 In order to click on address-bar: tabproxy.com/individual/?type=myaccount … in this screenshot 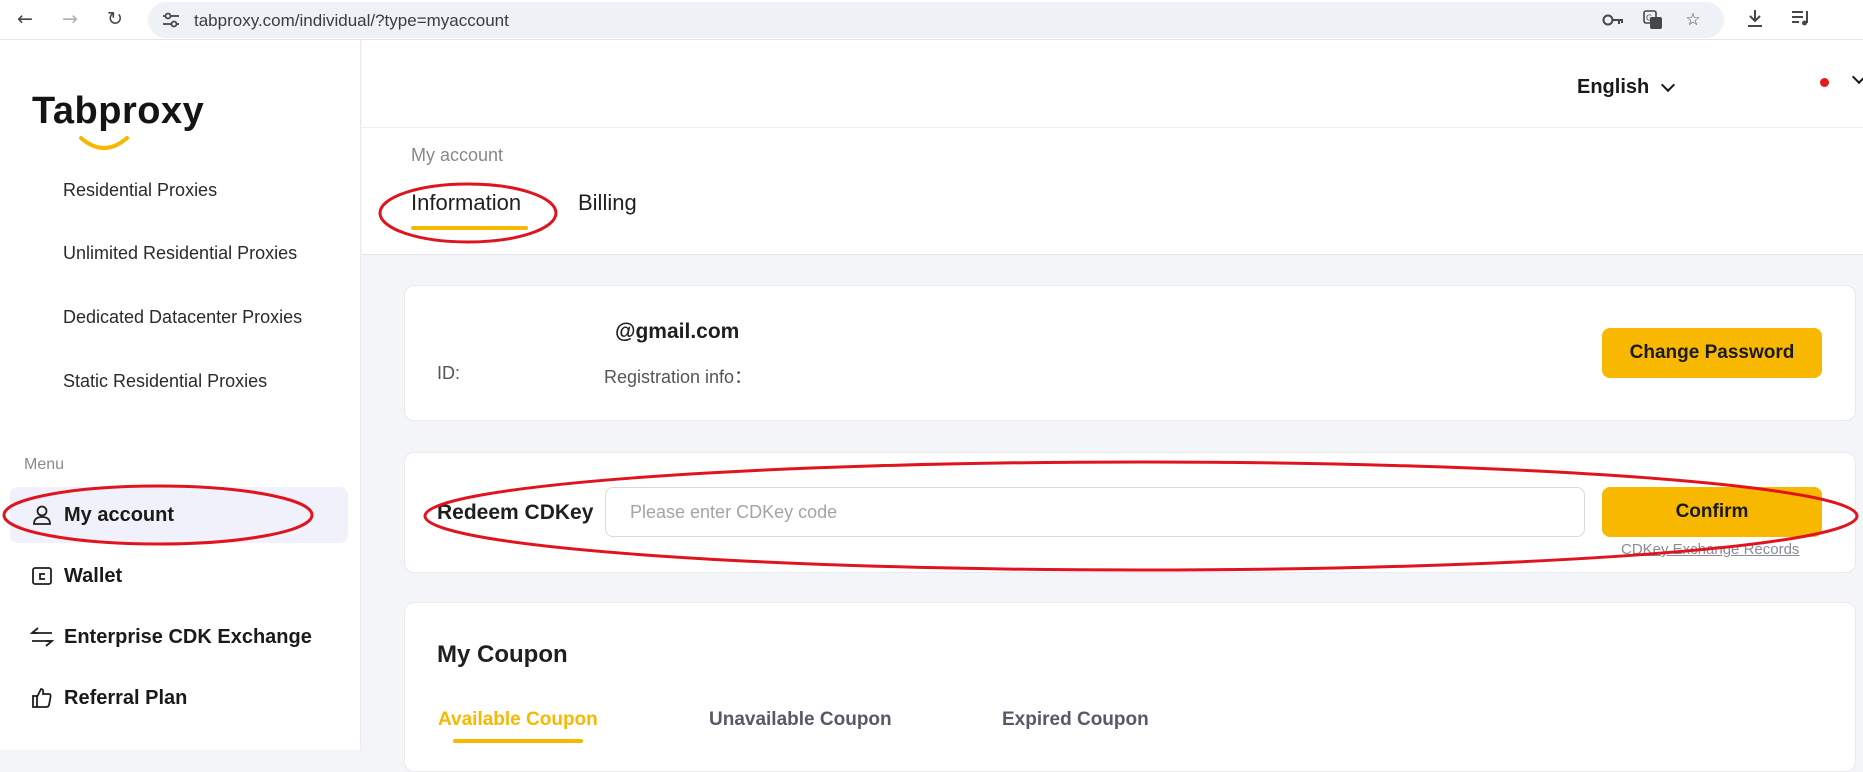, I will do `click(936, 20)`.